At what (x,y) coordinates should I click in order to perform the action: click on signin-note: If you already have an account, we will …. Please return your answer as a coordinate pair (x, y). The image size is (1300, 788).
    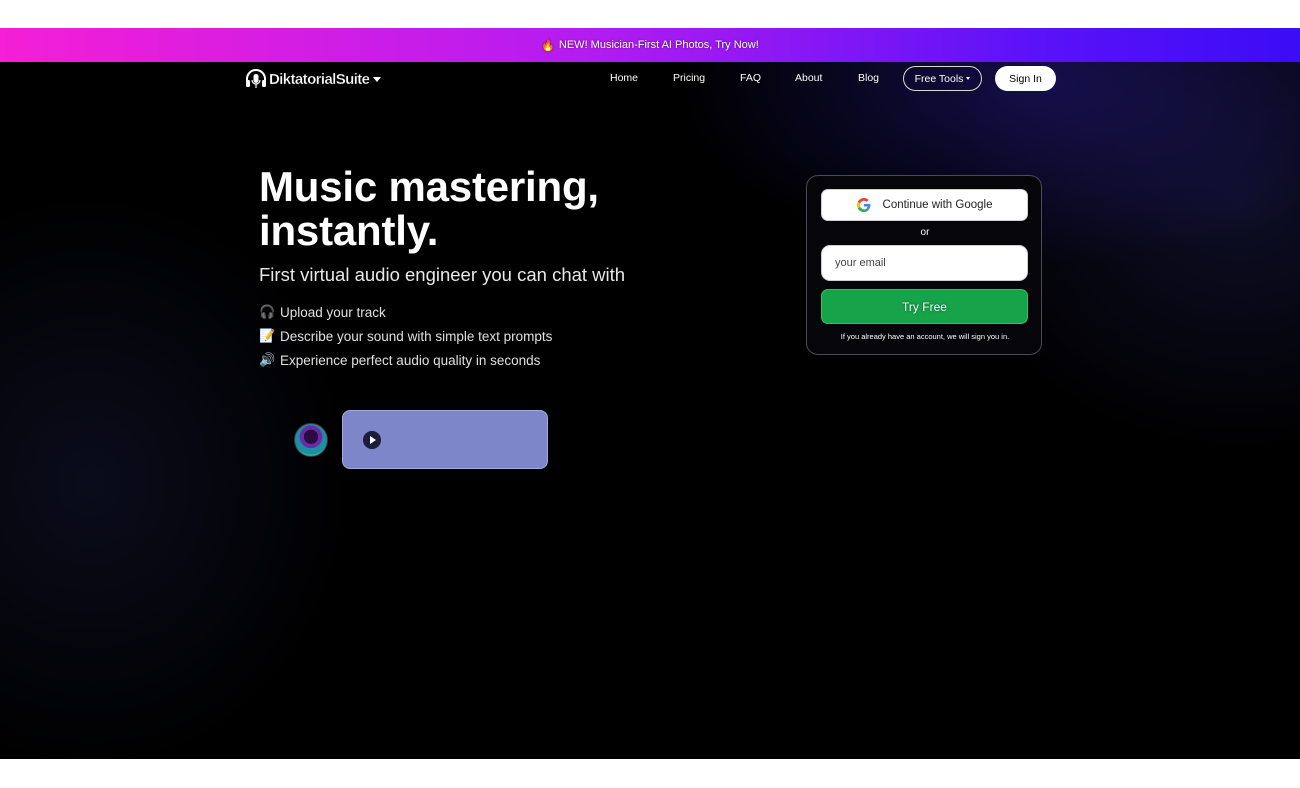
    Looking at the image, I should click on (925, 336).